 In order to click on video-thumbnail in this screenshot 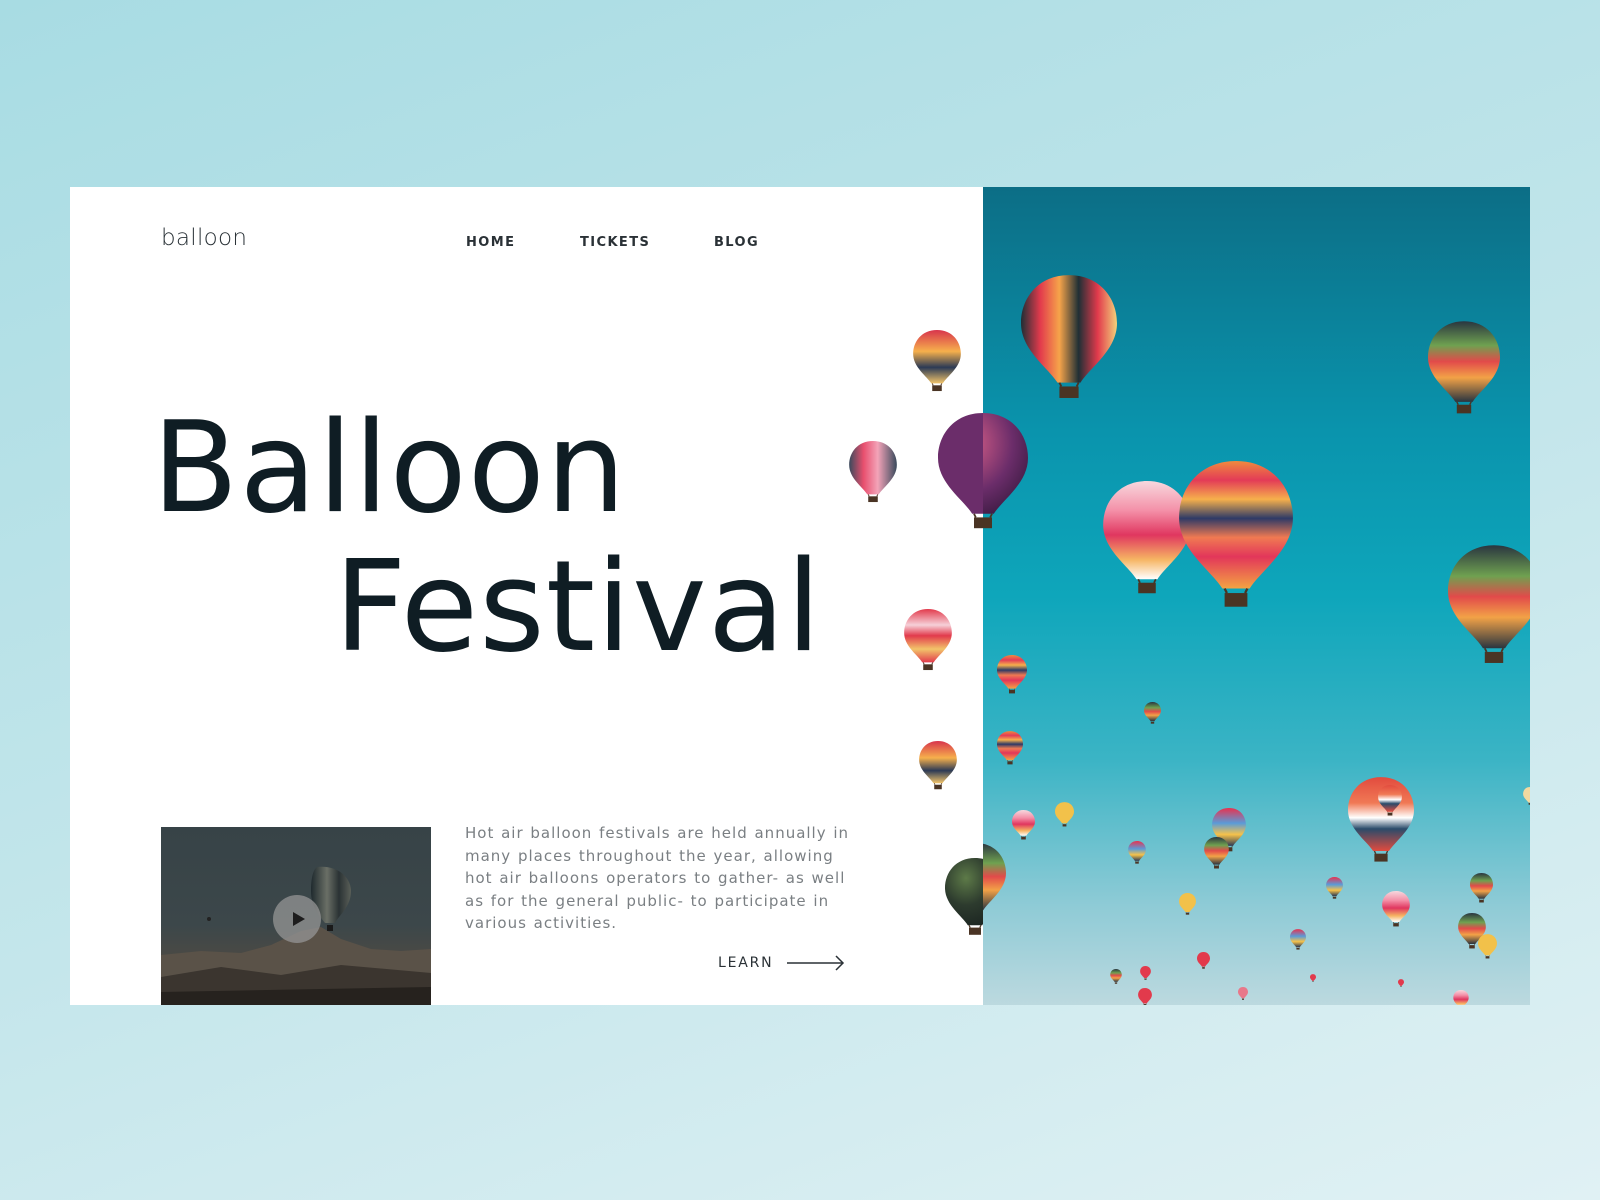, I will do `click(296, 916)`.